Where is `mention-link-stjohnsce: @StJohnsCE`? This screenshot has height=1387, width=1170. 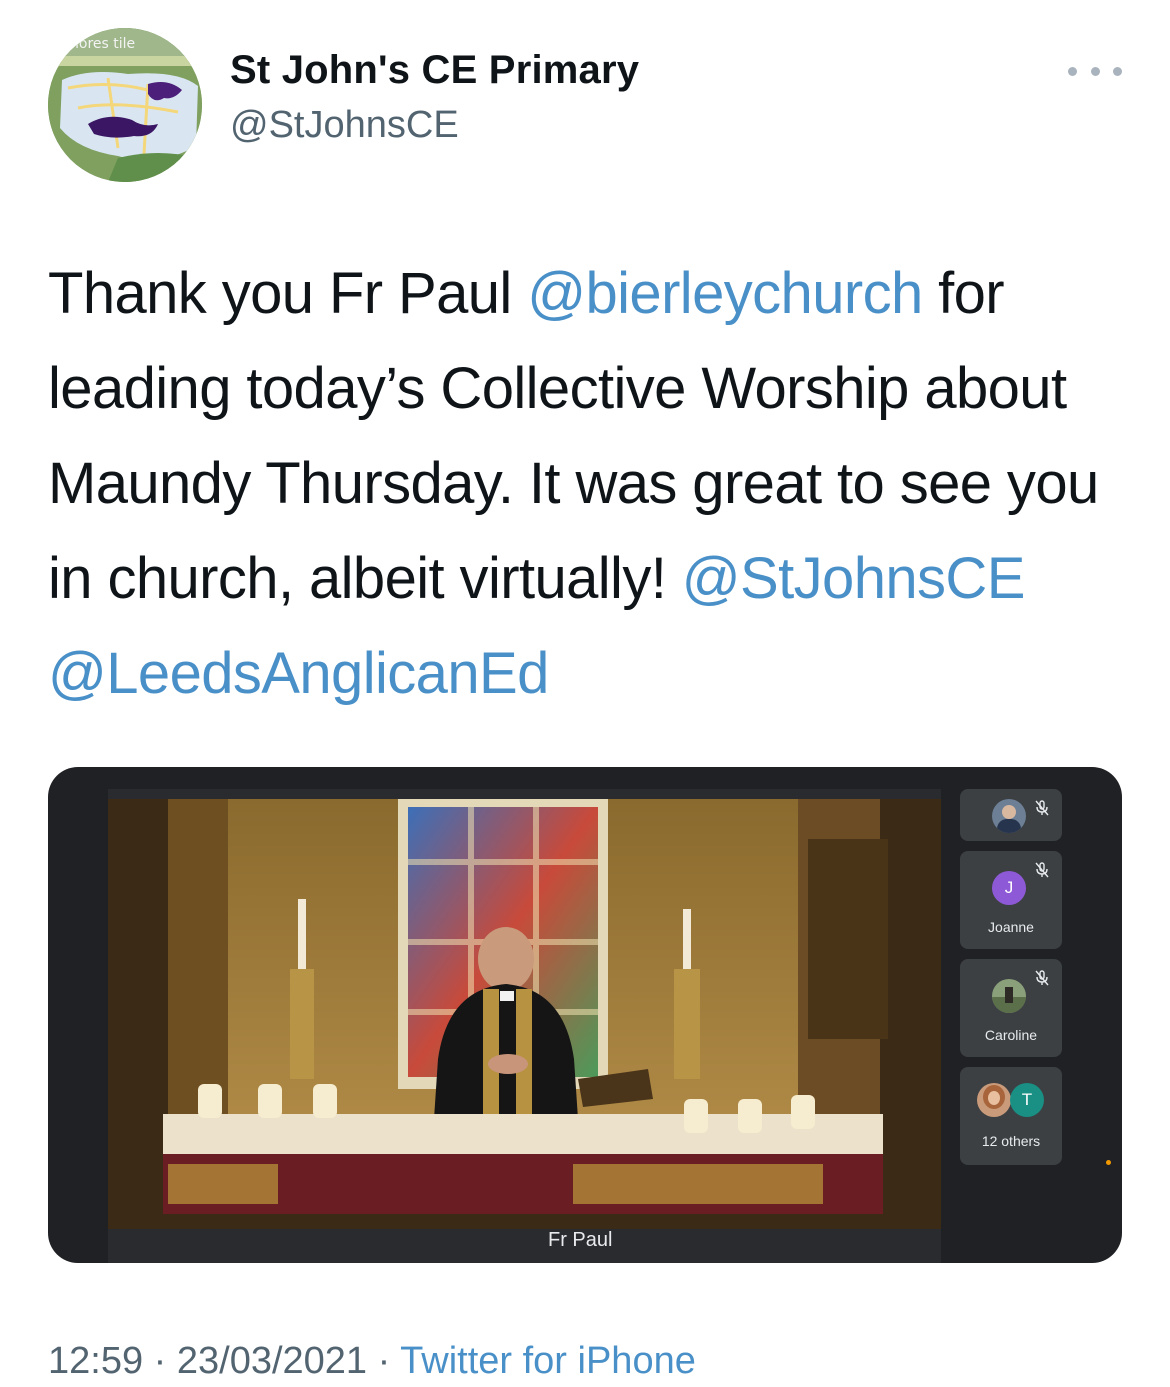
mention-link-stjohnsce: @StJohnsCE is located at coordinates (854, 578).